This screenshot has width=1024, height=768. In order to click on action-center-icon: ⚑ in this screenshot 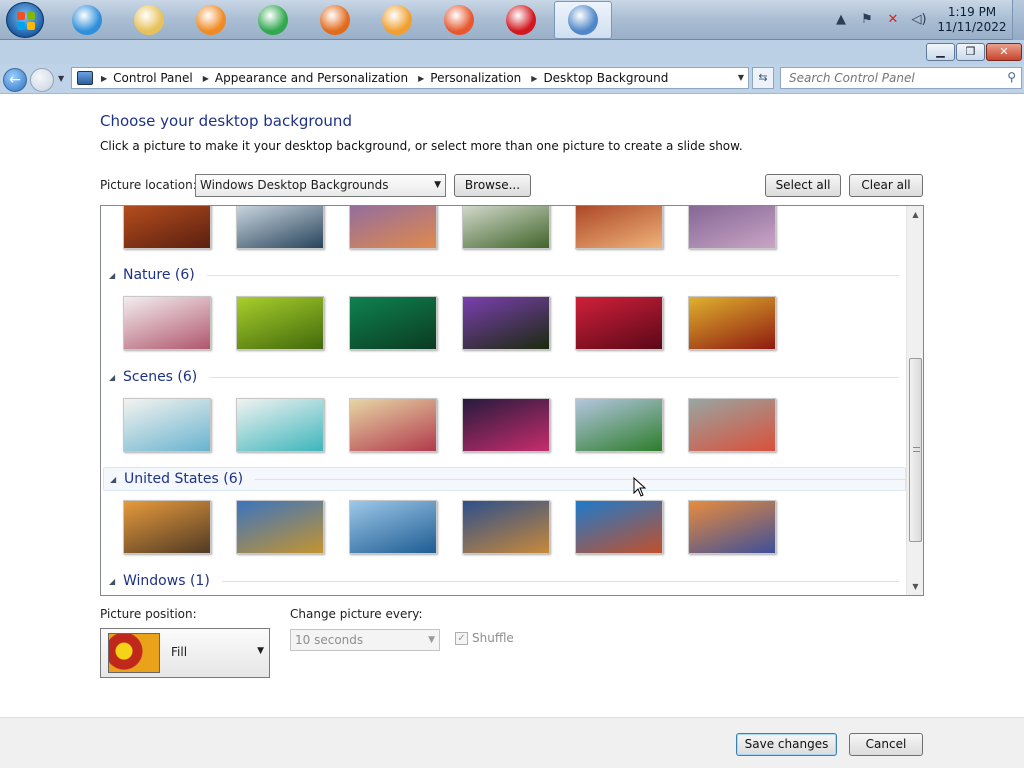, I will do `click(867, 20)`.